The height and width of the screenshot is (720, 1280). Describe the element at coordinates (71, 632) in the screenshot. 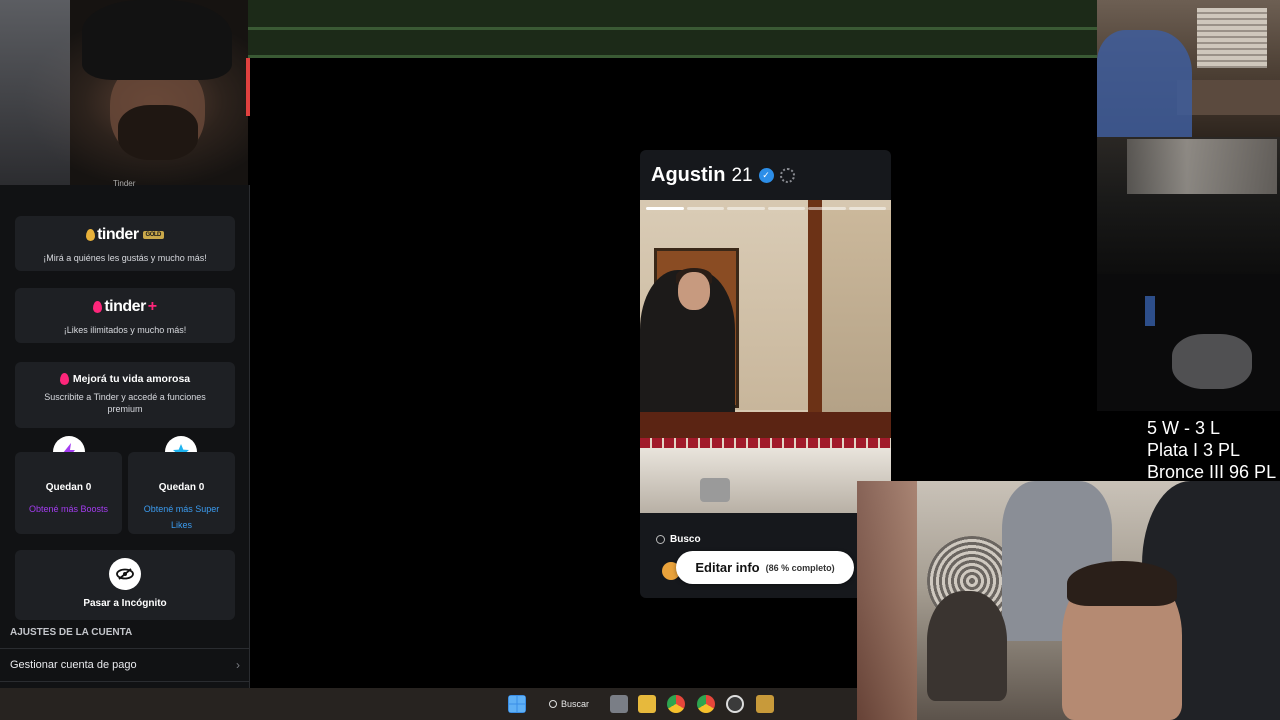

I see `account-settings-heading: AJUSTES DE LA CUENTA` at that location.